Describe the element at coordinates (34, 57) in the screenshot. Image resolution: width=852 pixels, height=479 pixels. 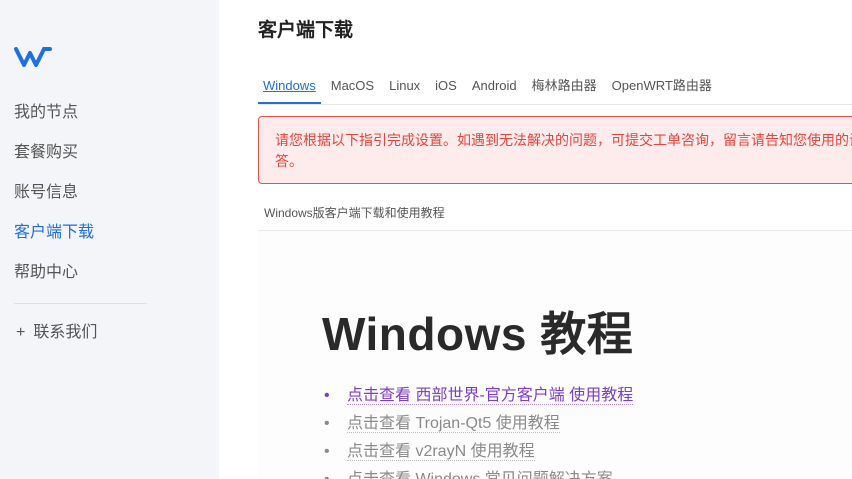
I see `brand-w-logo-icon` at that location.